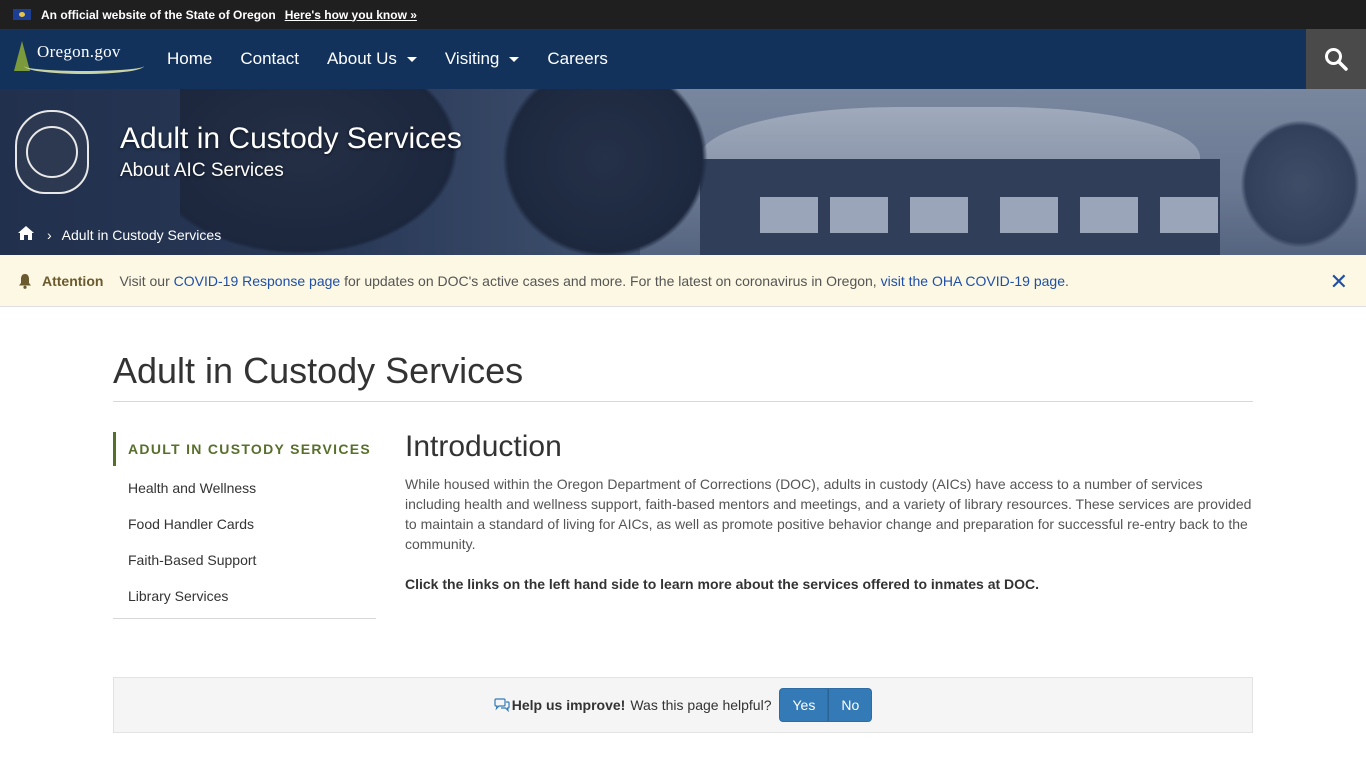 This screenshot has width=1366, height=768. Describe the element at coordinates (701, 705) in the screenshot. I see `feedback-question: Was this page helpful?` at that location.